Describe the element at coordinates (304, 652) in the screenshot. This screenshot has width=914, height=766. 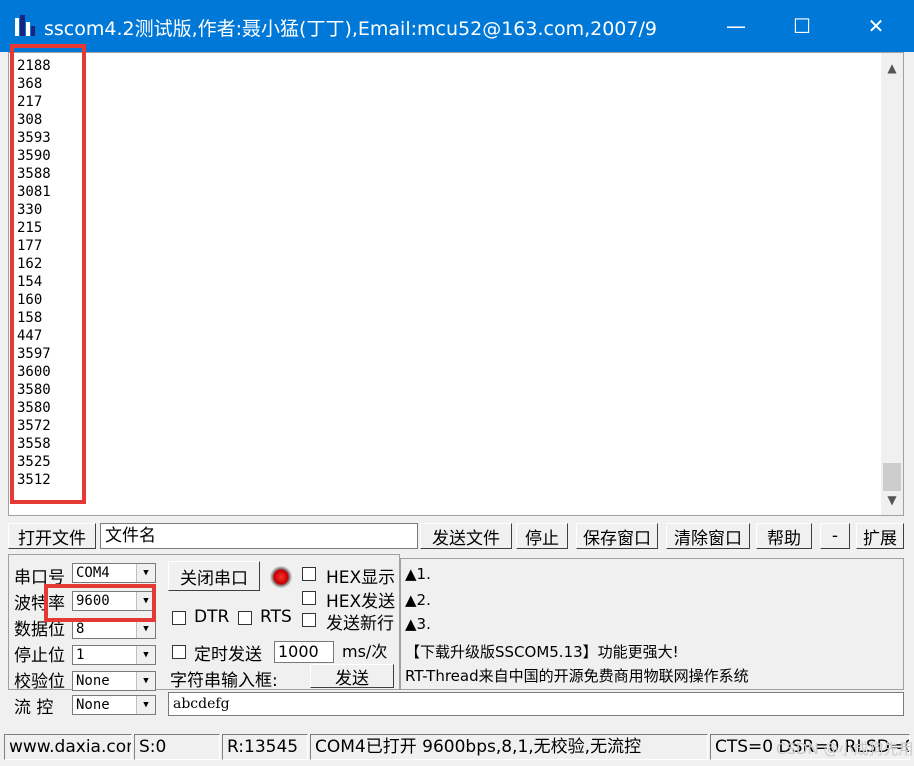
I see `interval-input: 1000` at that location.